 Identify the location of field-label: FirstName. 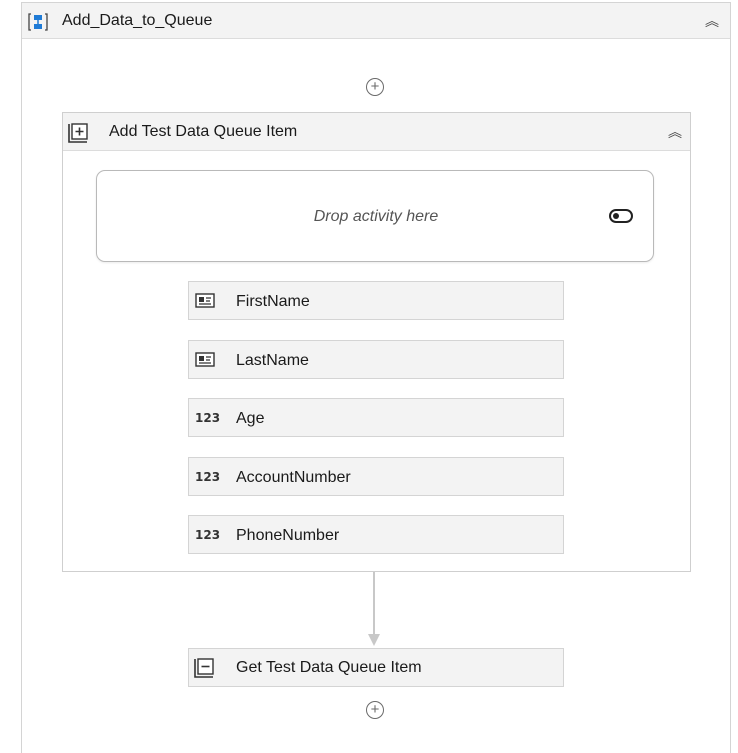
(273, 301).